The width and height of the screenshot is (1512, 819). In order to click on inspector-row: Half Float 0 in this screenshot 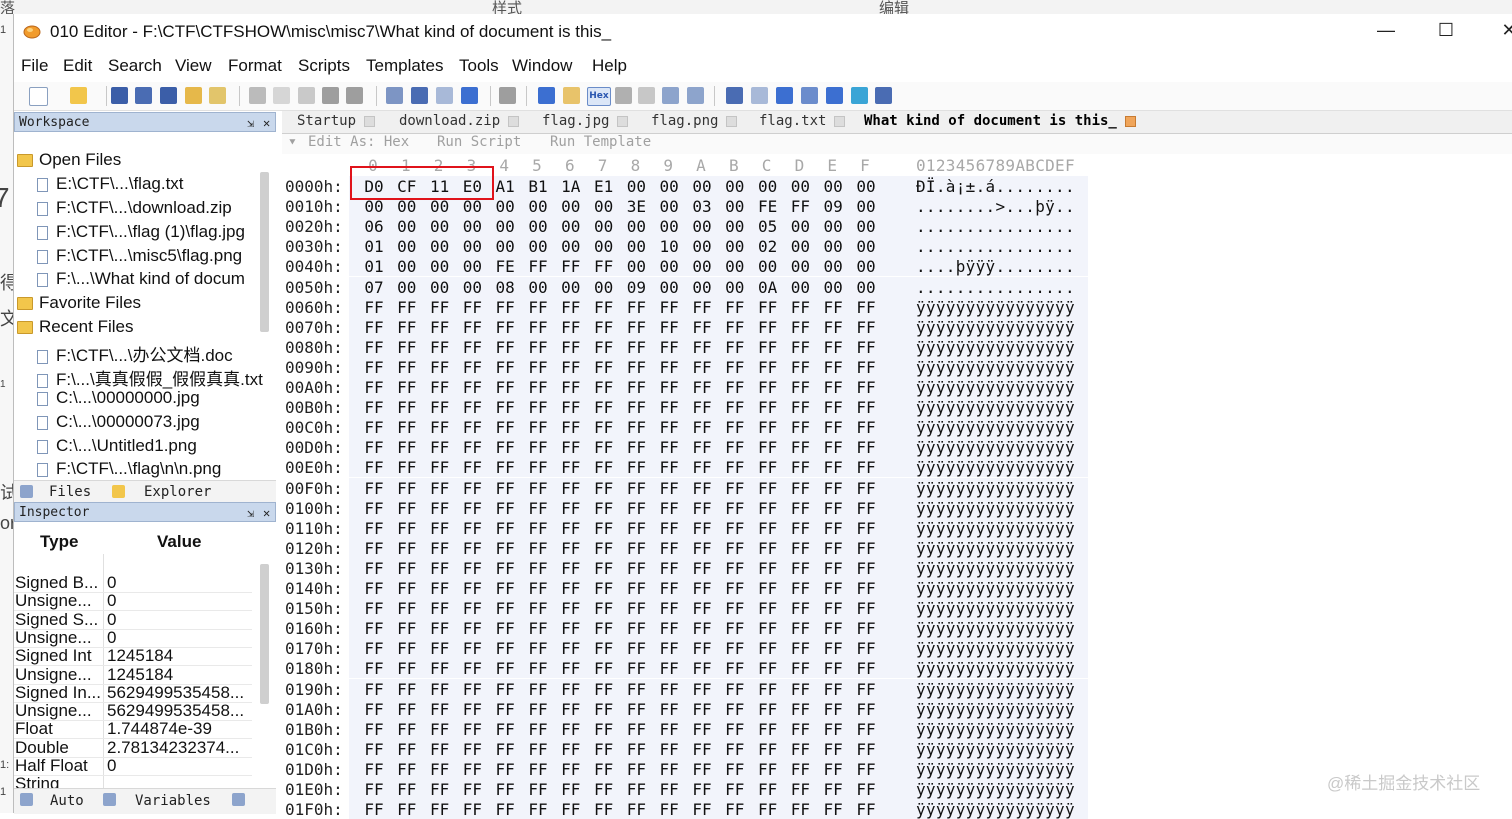, I will do `click(133, 766)`.